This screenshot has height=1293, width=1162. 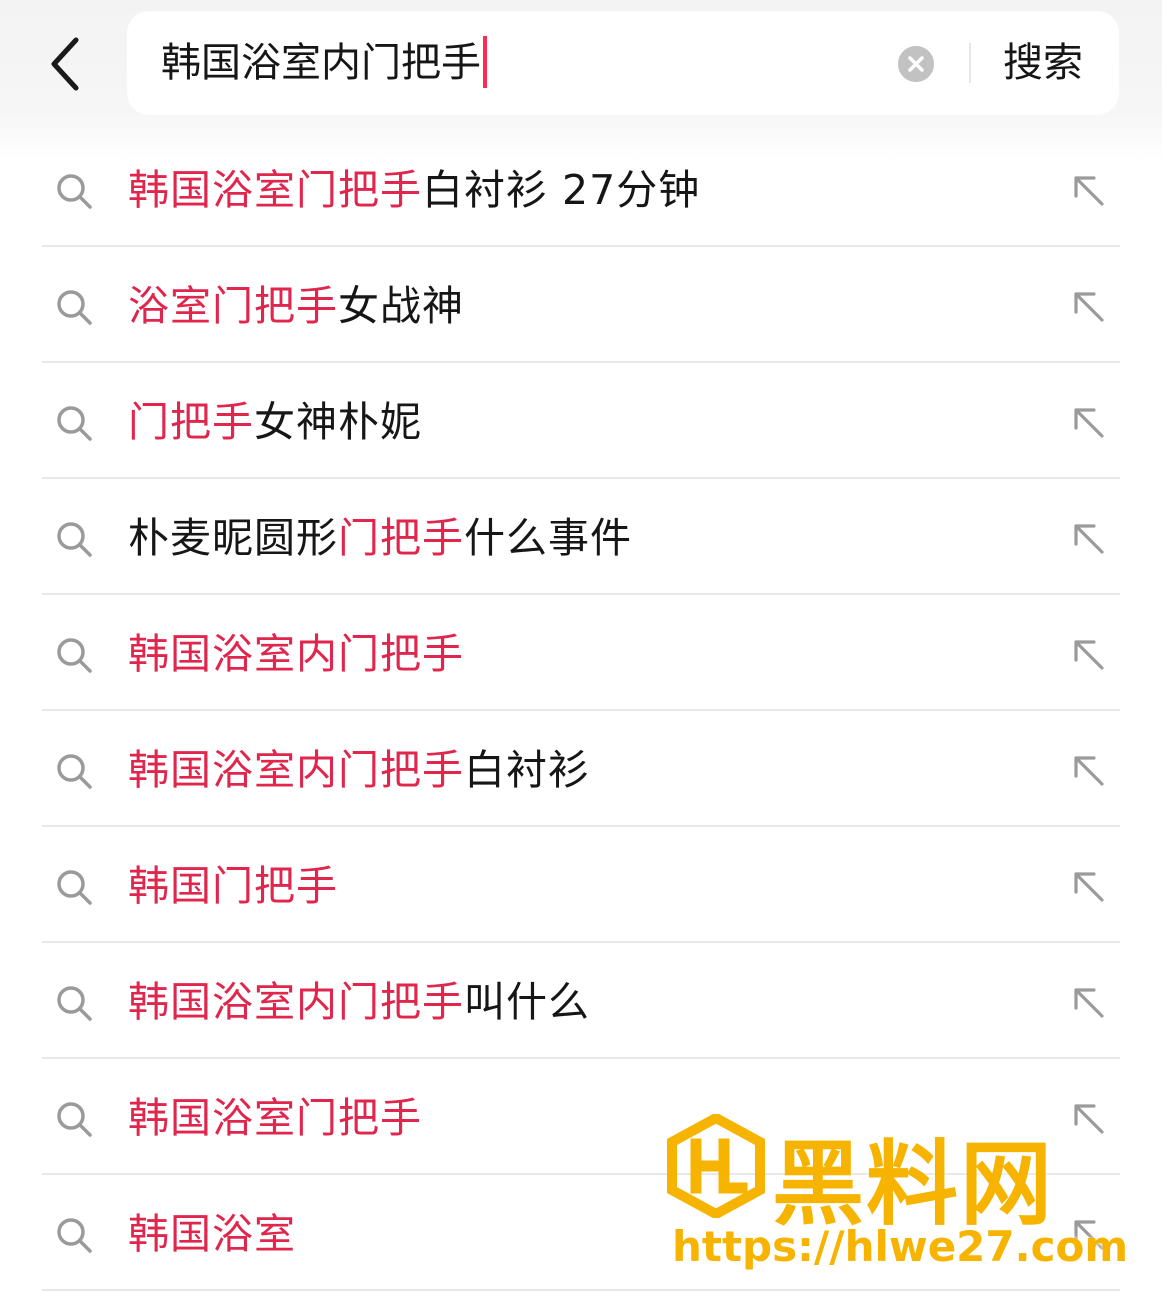 What do you see at coordinates (401, 306) in the screenshot?
I see `suggestion-rest: 女战神` at bounding box center [401, 306].